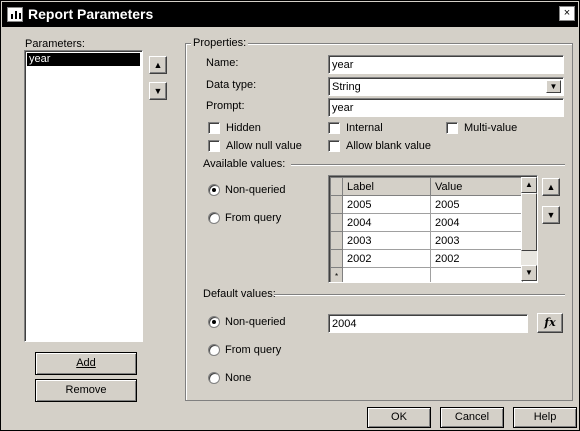  Describe the element at coordinates (238, 378) in the screenshot. I see `default-none-label: None` at that location.